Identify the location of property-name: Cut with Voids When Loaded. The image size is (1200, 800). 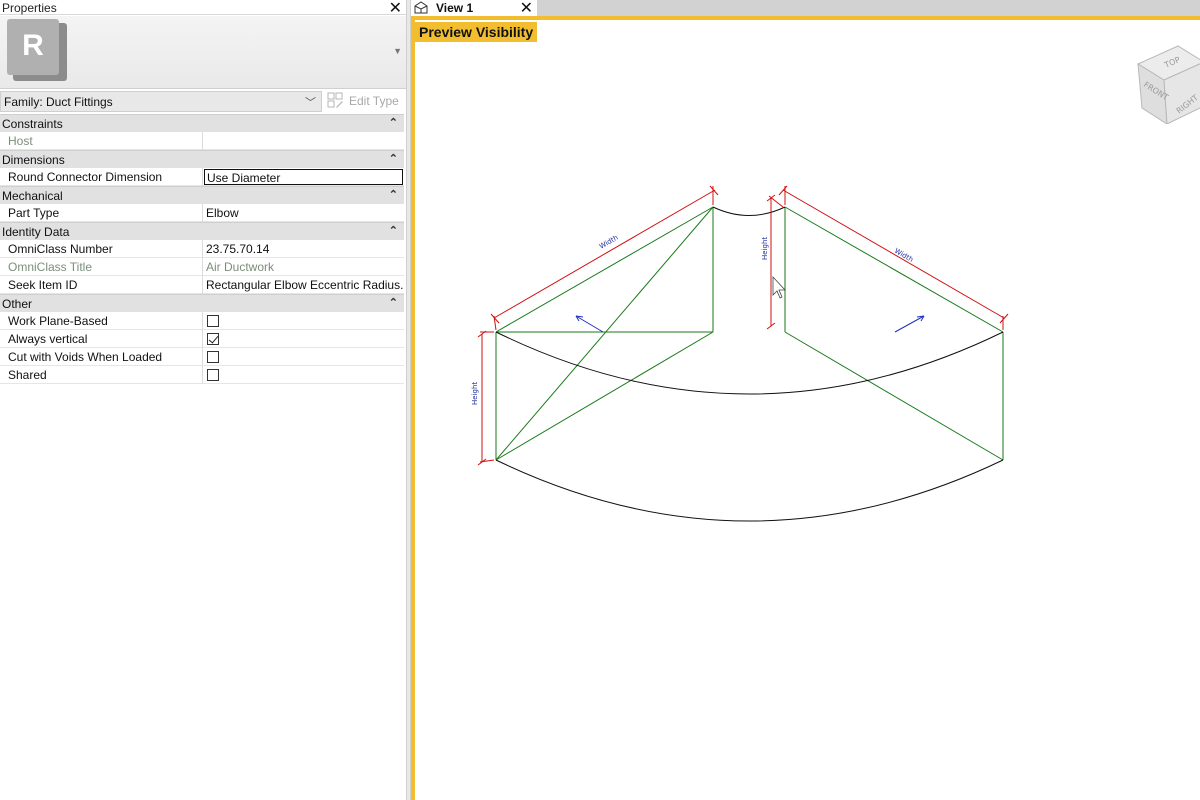
(101, 357).